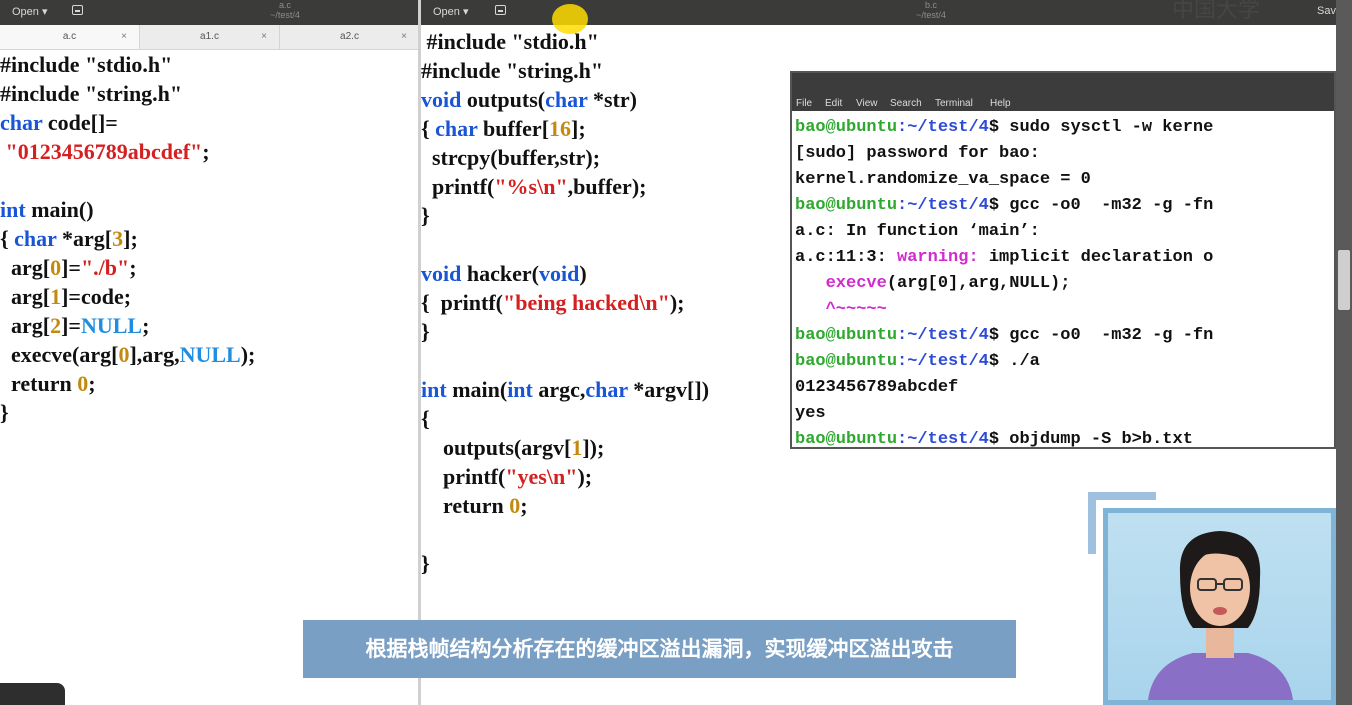 This screenshot has width=1352, height=705. I want to click on terminal-menubar: File Edit View Search Terminal Help, so click(1063, 92).